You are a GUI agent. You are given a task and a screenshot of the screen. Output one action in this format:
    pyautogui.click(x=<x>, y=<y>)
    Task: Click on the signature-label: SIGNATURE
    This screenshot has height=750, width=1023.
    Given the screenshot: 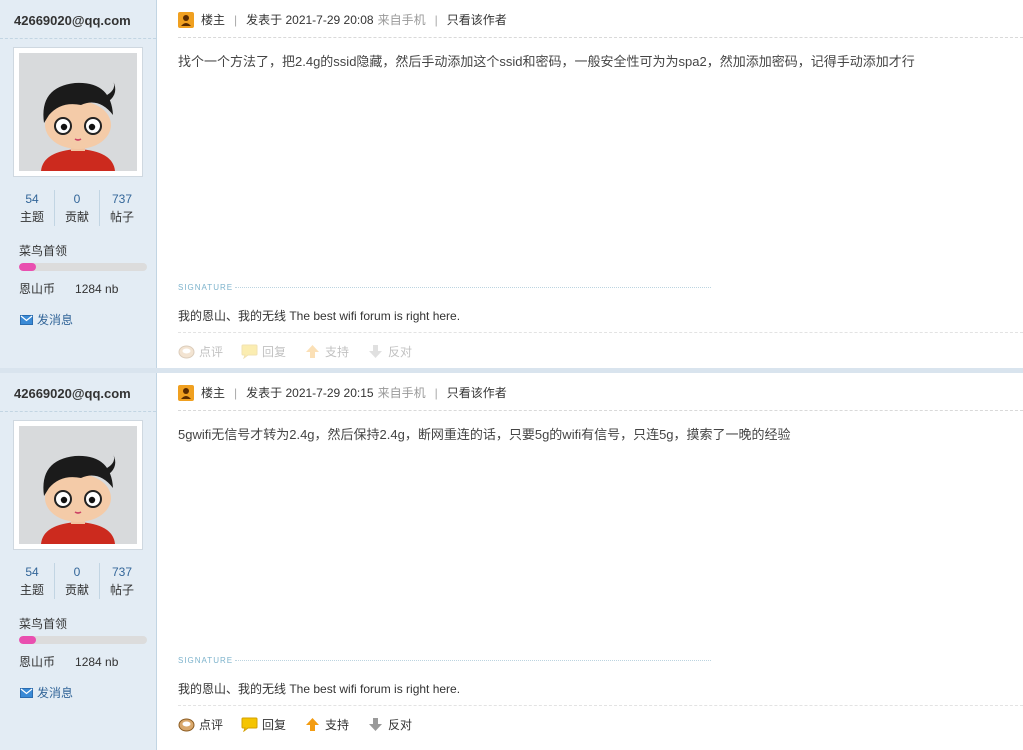 What is the action you would take?
    pyautogui.click(x=445, y=660)
    